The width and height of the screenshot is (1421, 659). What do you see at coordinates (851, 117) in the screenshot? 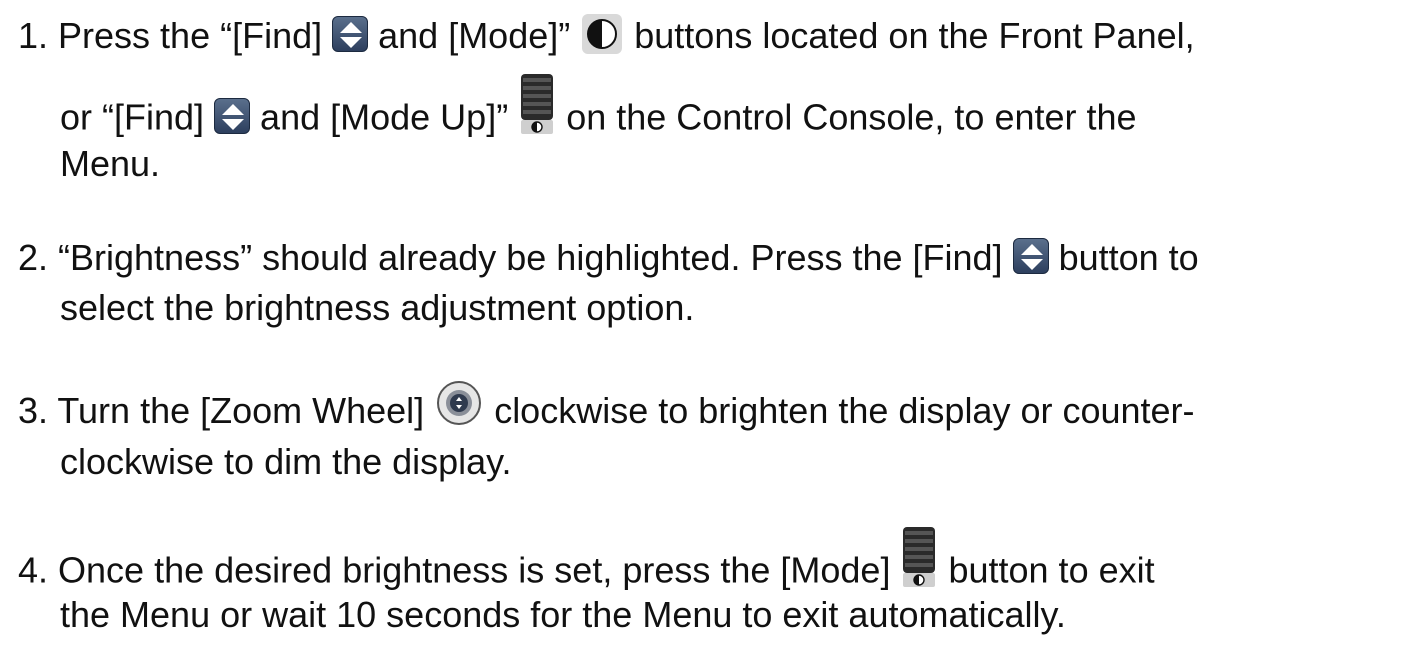
I see `step-1-text-f: on the Control Console, to enter the` at bounding box center [851, 117].